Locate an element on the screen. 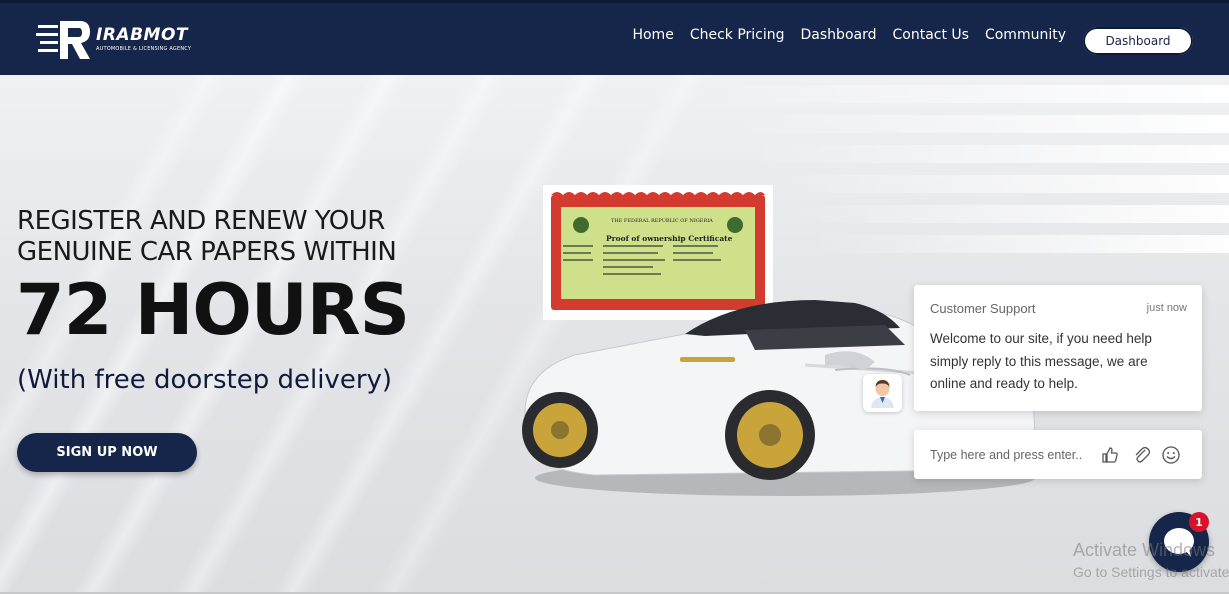 Image resolution: width=1229 pixels, height=594 pixels. emoji-icon is located at coordinates (1171, 455).